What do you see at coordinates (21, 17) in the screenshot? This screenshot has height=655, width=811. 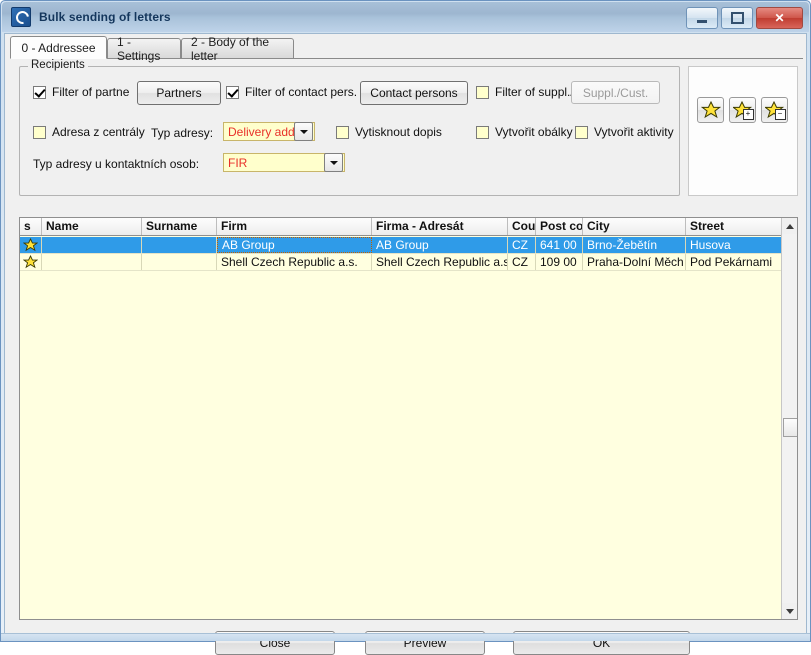 I see `app-icon` at bounding box center [21, 17].